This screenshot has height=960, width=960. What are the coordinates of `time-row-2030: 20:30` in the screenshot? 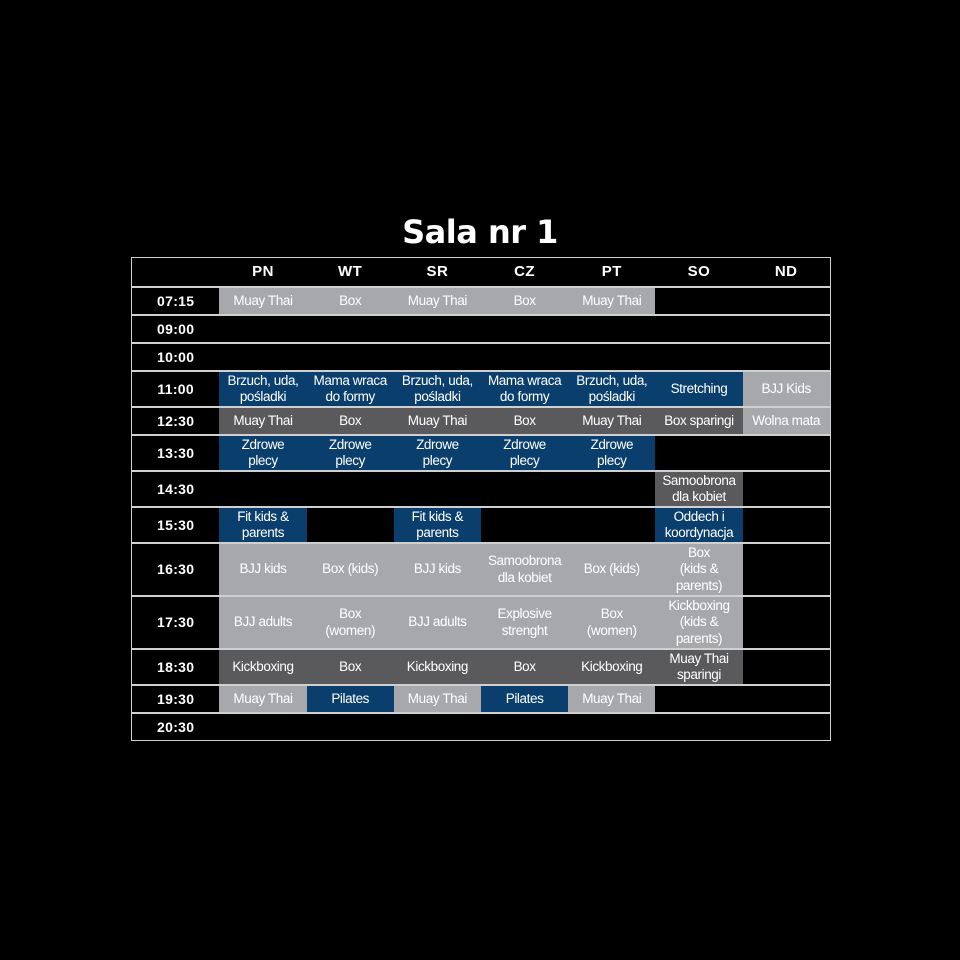 It's located at (481, 726).